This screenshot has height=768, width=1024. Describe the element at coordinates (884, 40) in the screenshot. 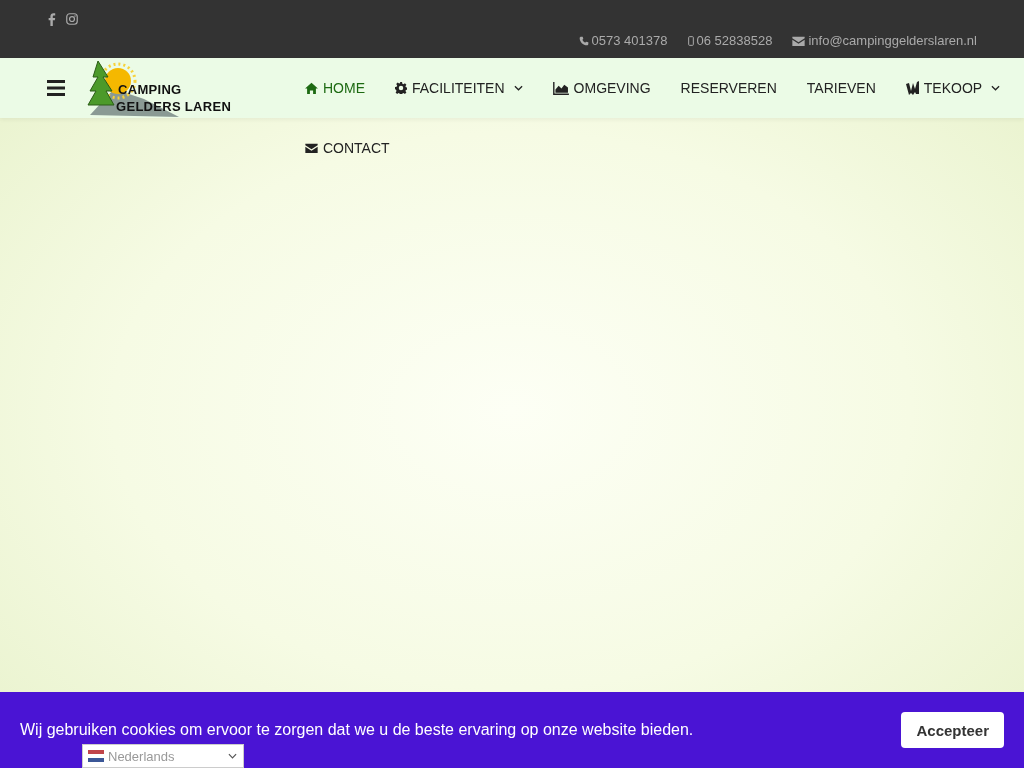

I see `email-link: info@campinggelderslaren.nl` at that location.